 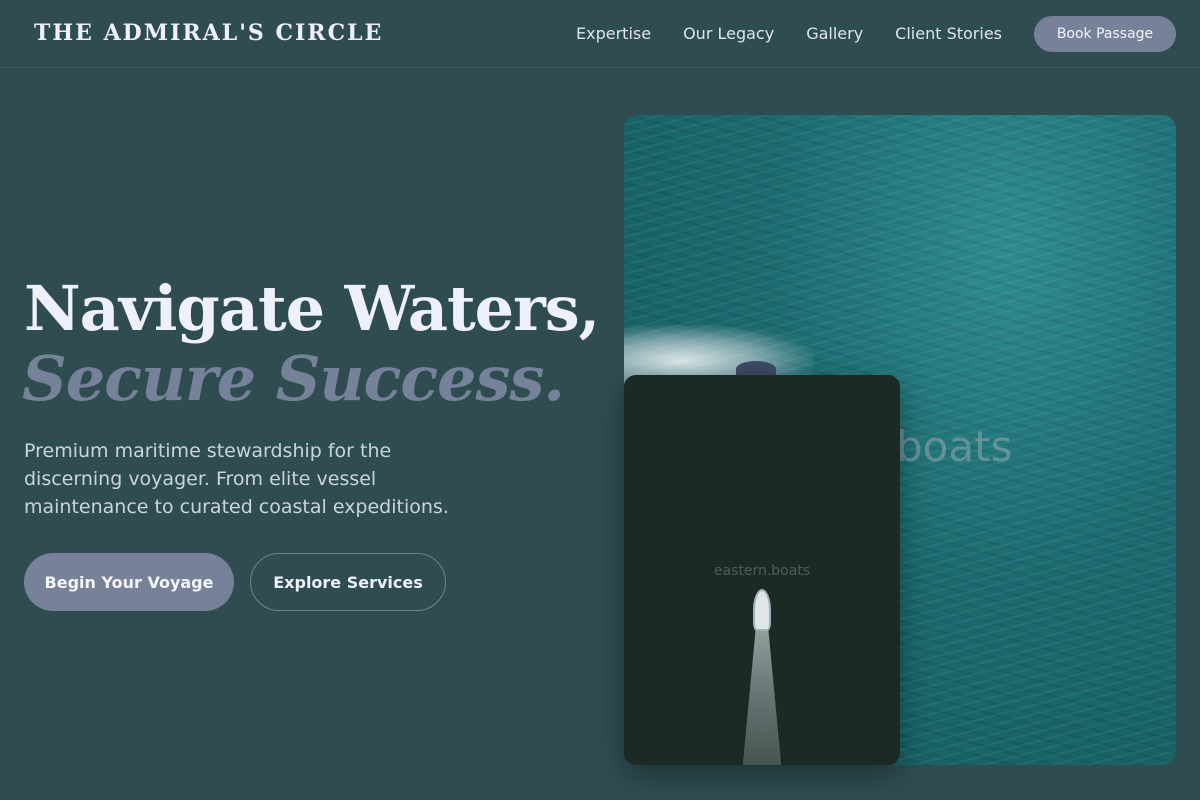 I want to click on explore-services-button: Explore Services, so click(x=348, y=582).